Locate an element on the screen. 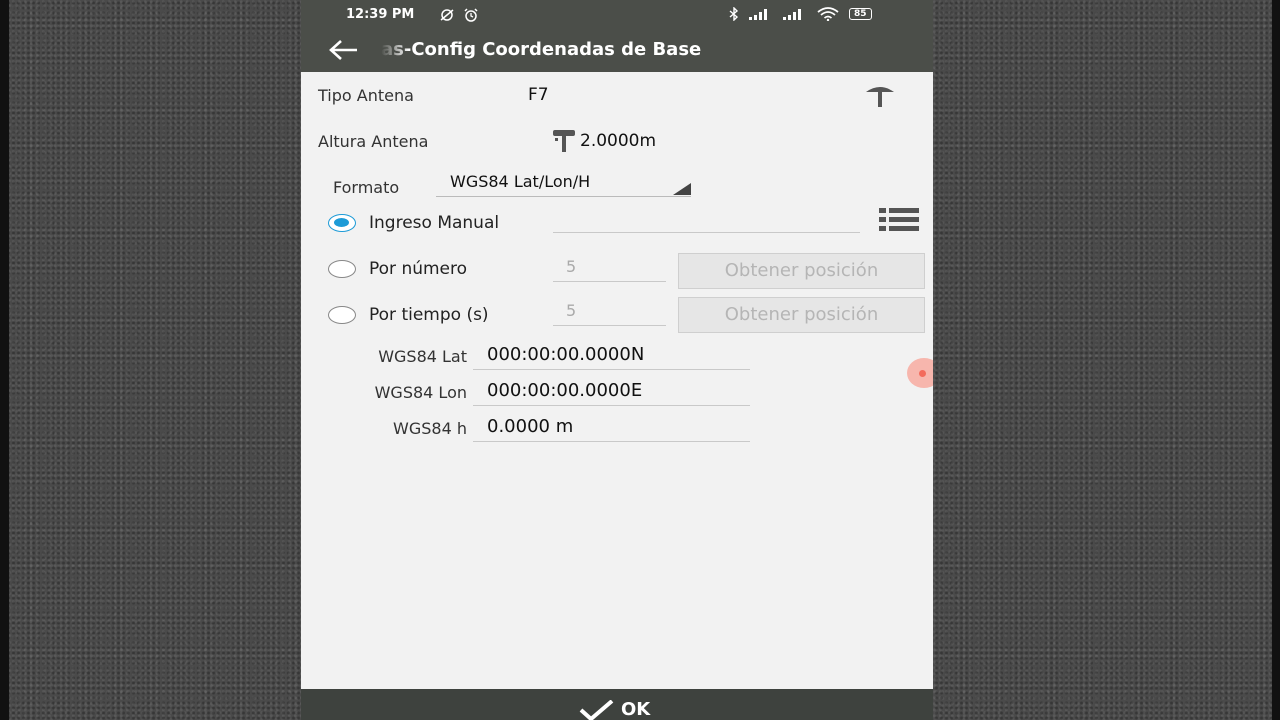  page-title: as-Config Coordenadas de Base is located at coordinates (541, 49).